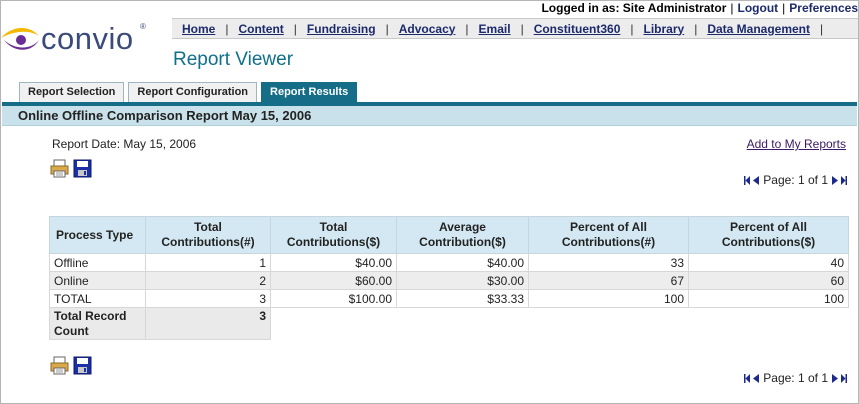  What do you see at coordinates (71, 365) in the screenshot?
I see `bottom-action-icons` at bounding box center [71, 365].